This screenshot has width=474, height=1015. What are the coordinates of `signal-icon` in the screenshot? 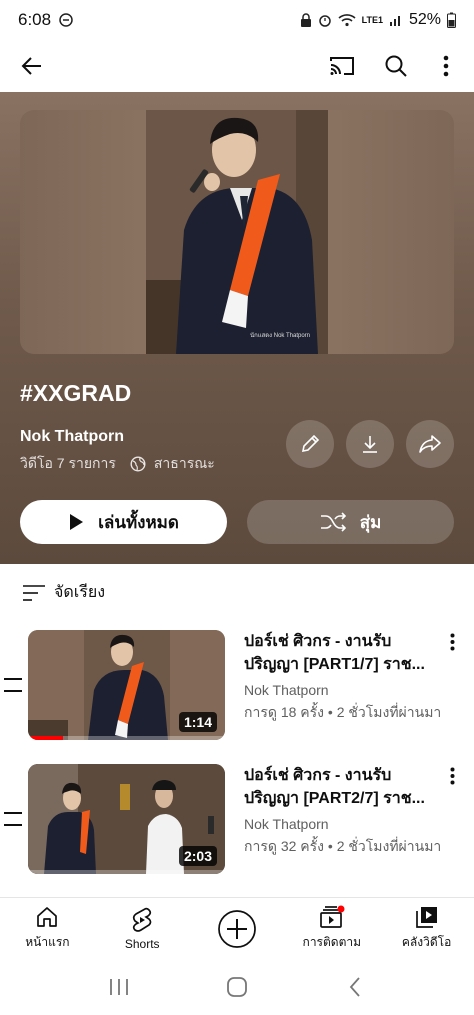 It's located at (396, 20).